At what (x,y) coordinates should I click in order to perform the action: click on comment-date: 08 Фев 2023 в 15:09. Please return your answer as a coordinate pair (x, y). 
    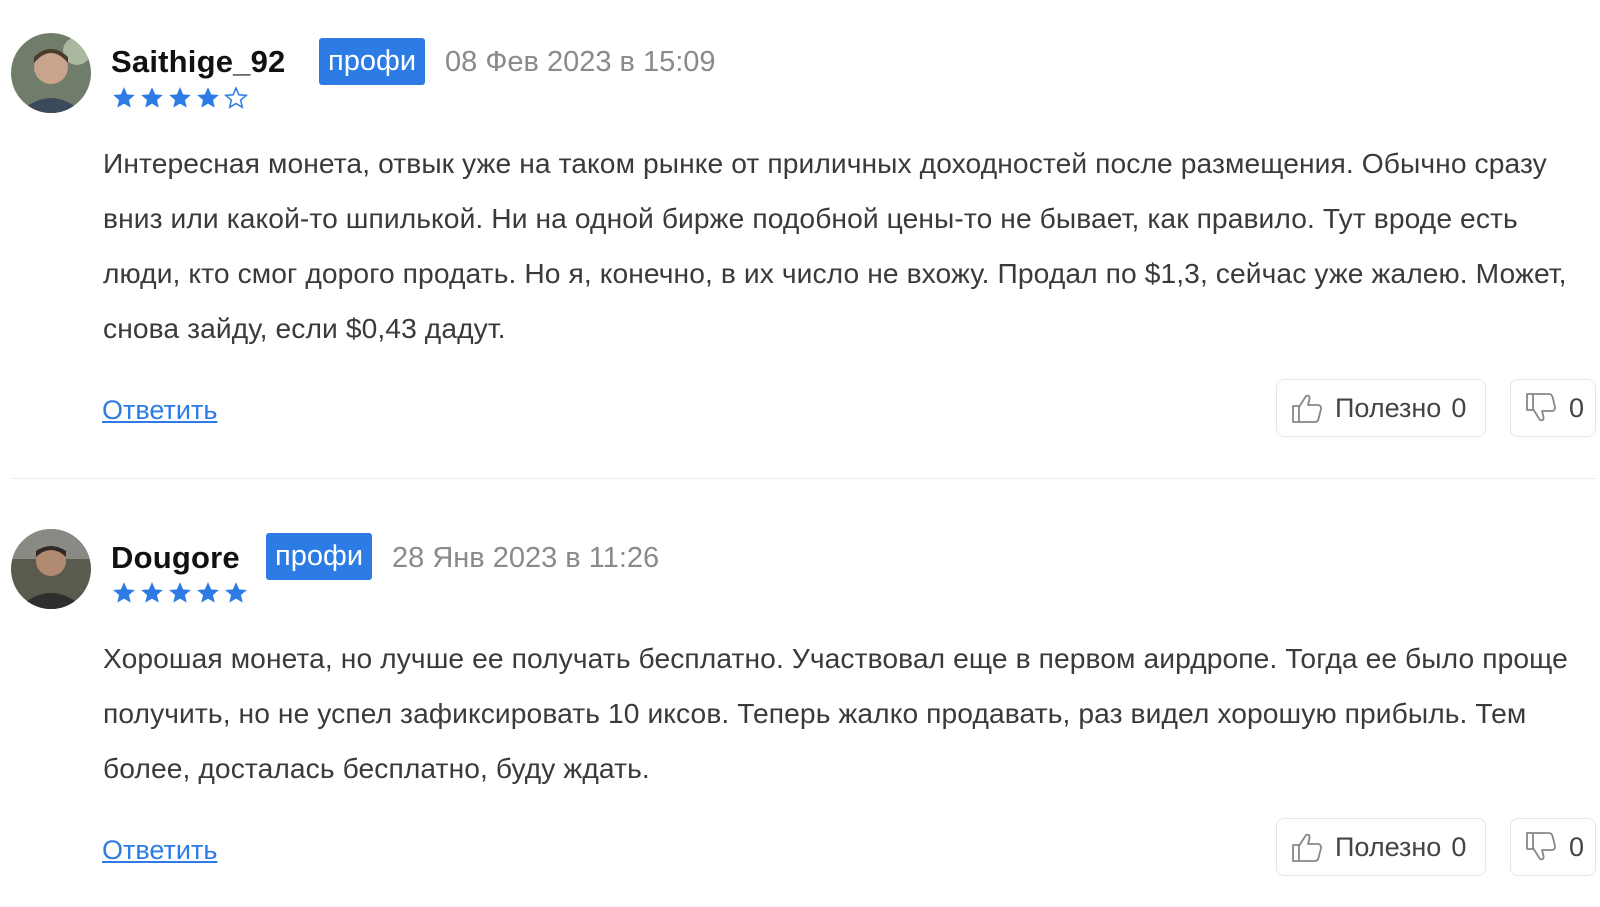
    Looking at the image, I should click on (580, 62).